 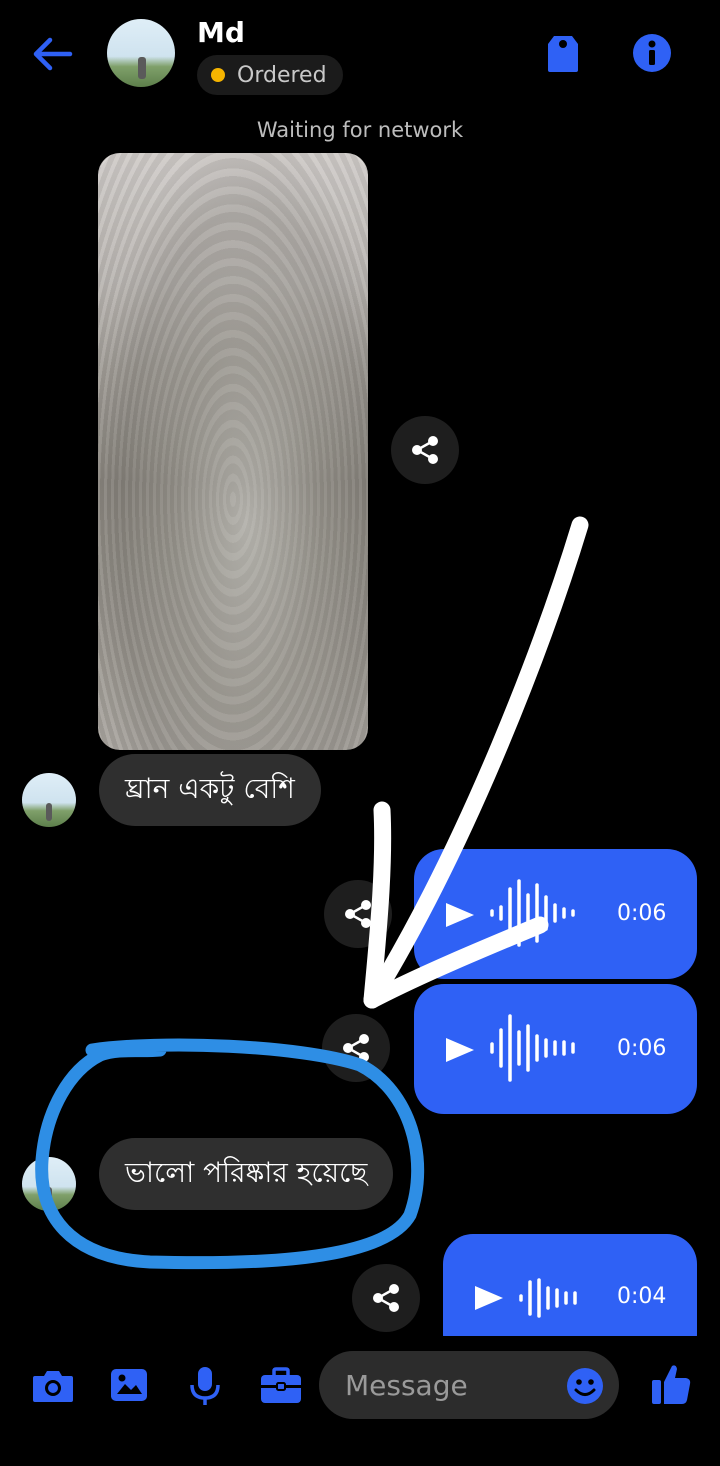 I want to click on status-badge: Ordered, so click(x=270, y=75).